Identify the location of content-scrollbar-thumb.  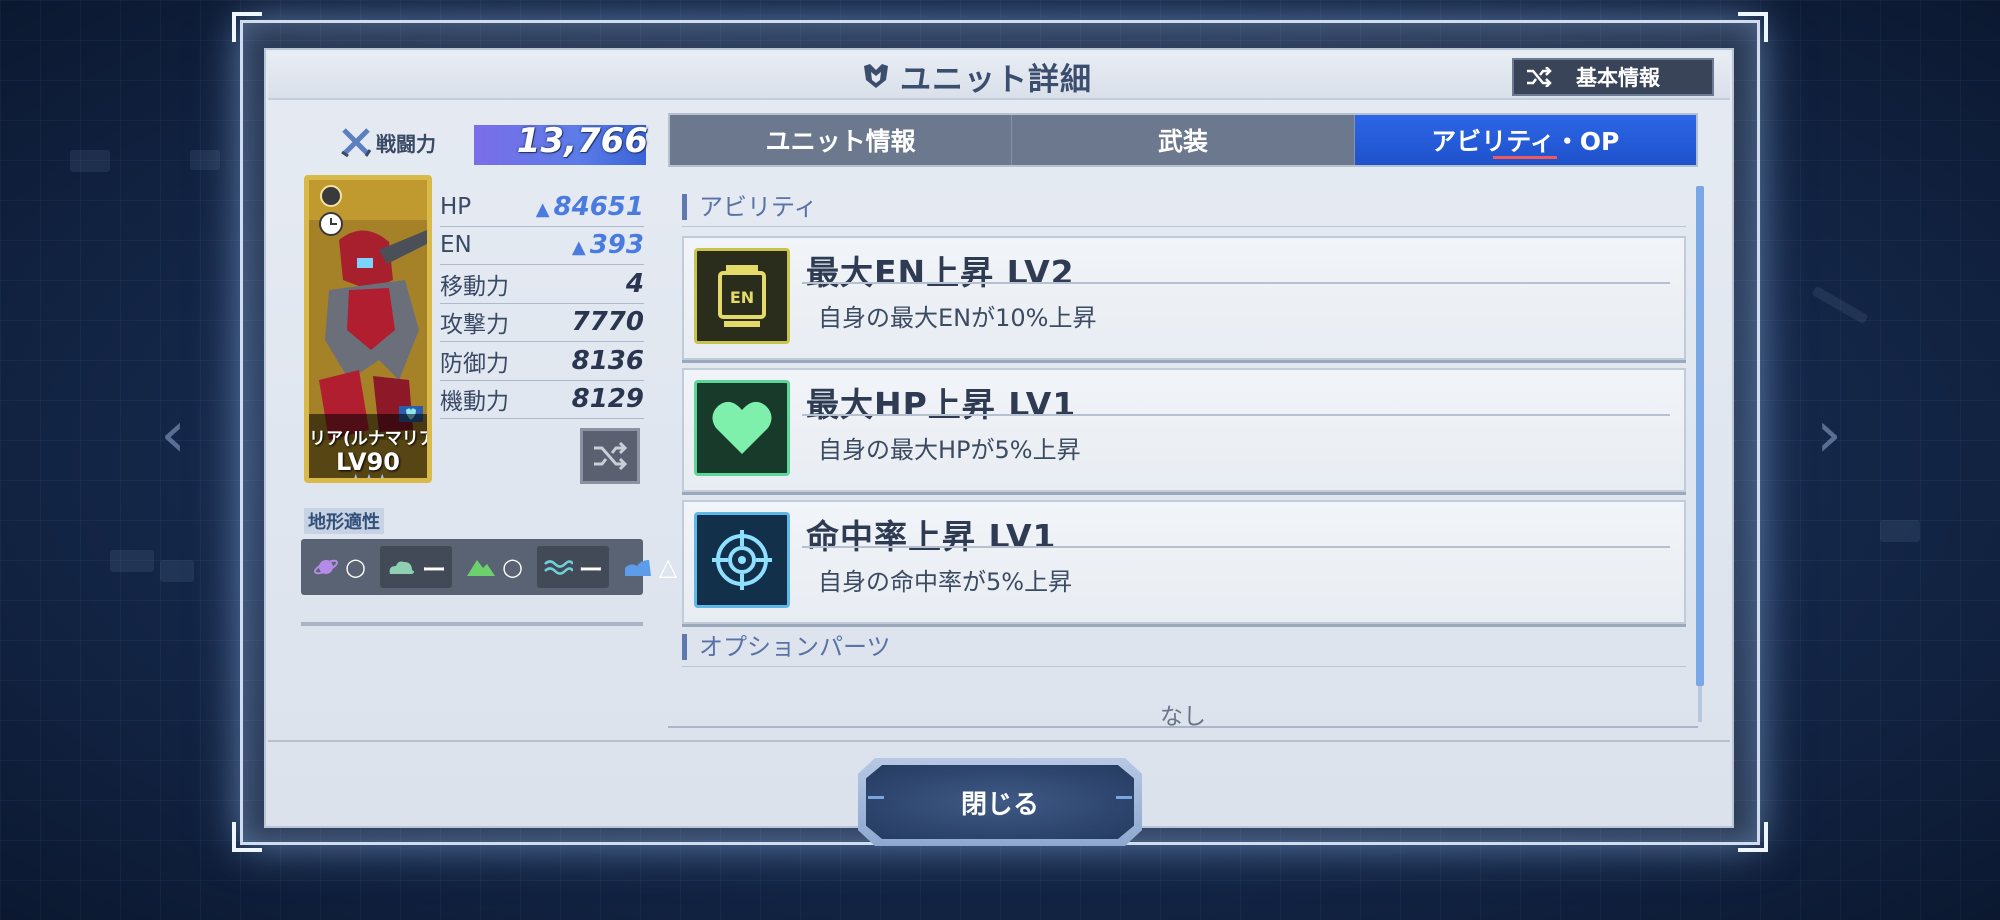
(1700, 436).